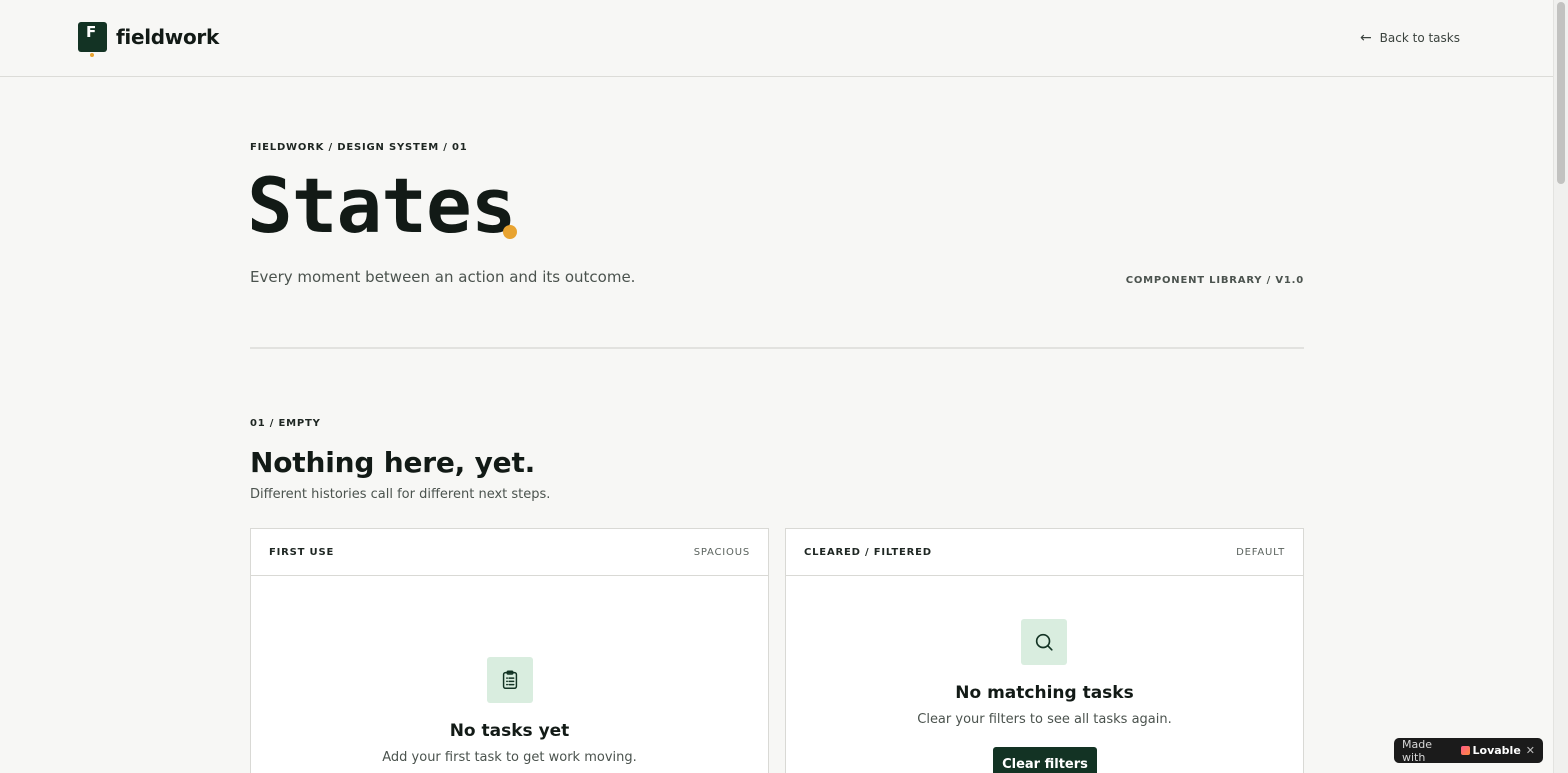  Describe the element at coordinates (393, 462) in the screenshot. I see `section-title: Nothing here, yet.` at that location.